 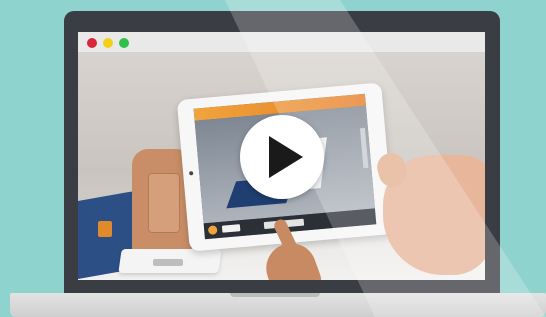 What do you see at coordinates (275, 295) in the screenshot?
I see `laptop-base-notch` at bounding box center [275, 295].